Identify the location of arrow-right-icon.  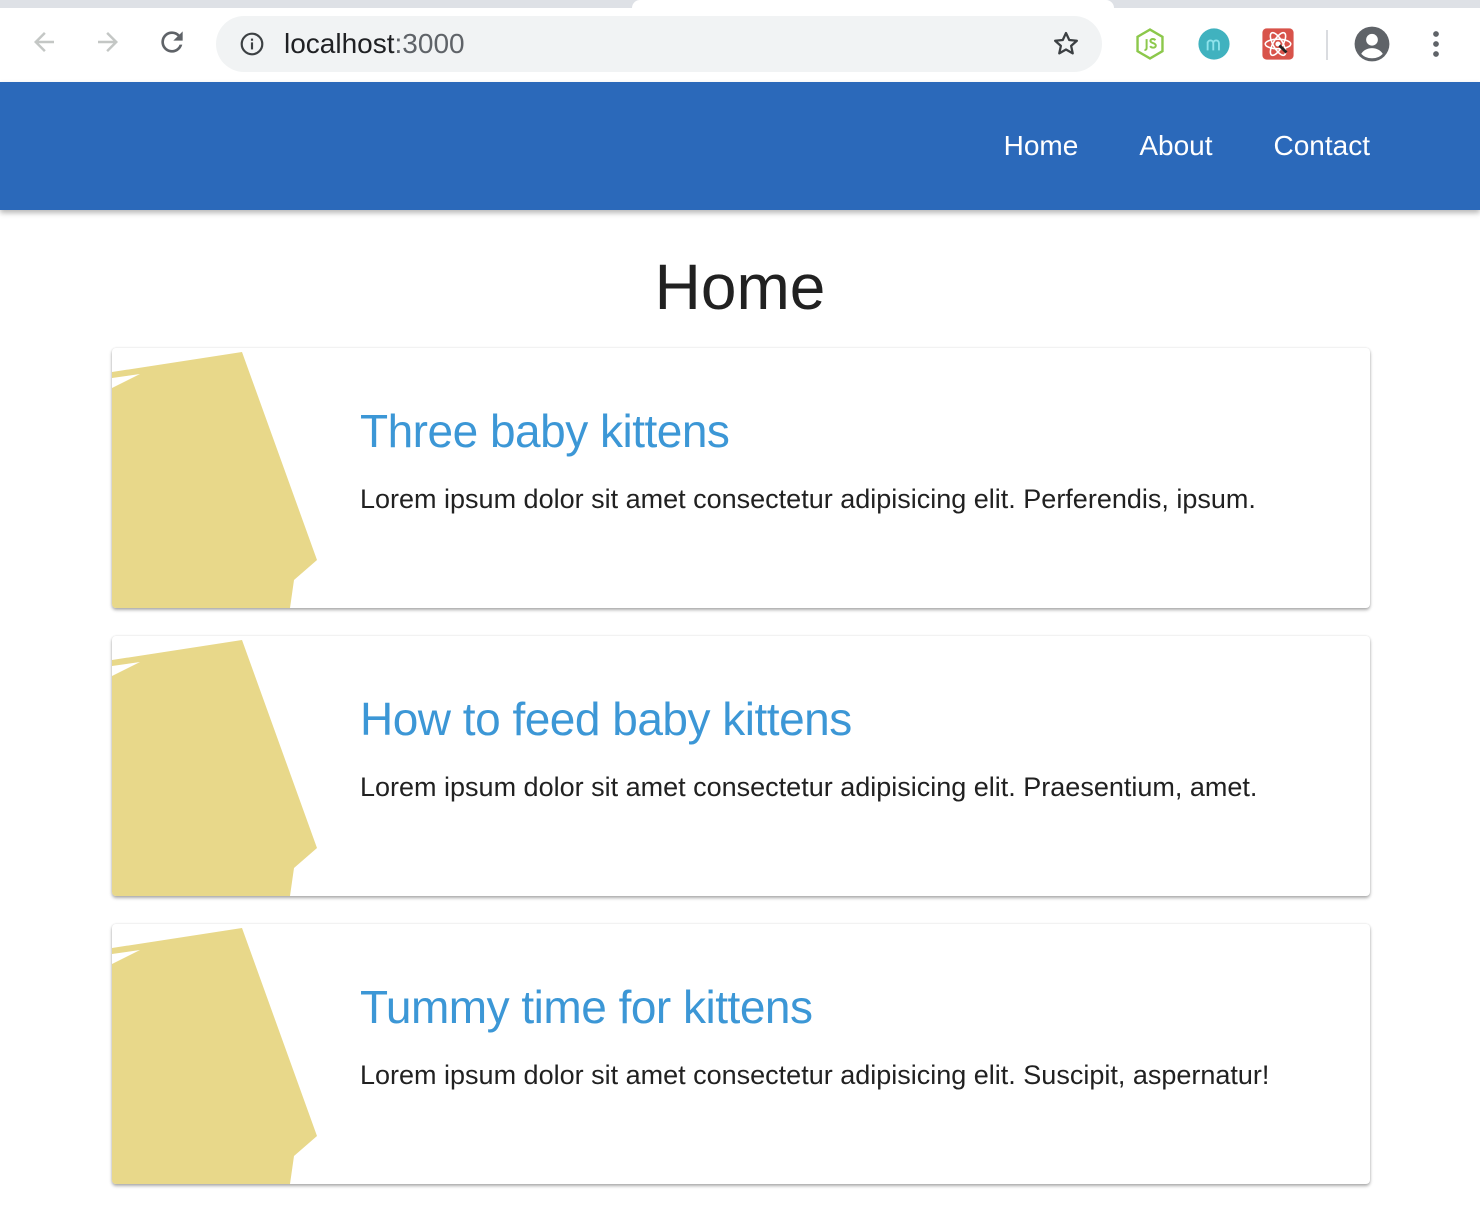
(108, 42).